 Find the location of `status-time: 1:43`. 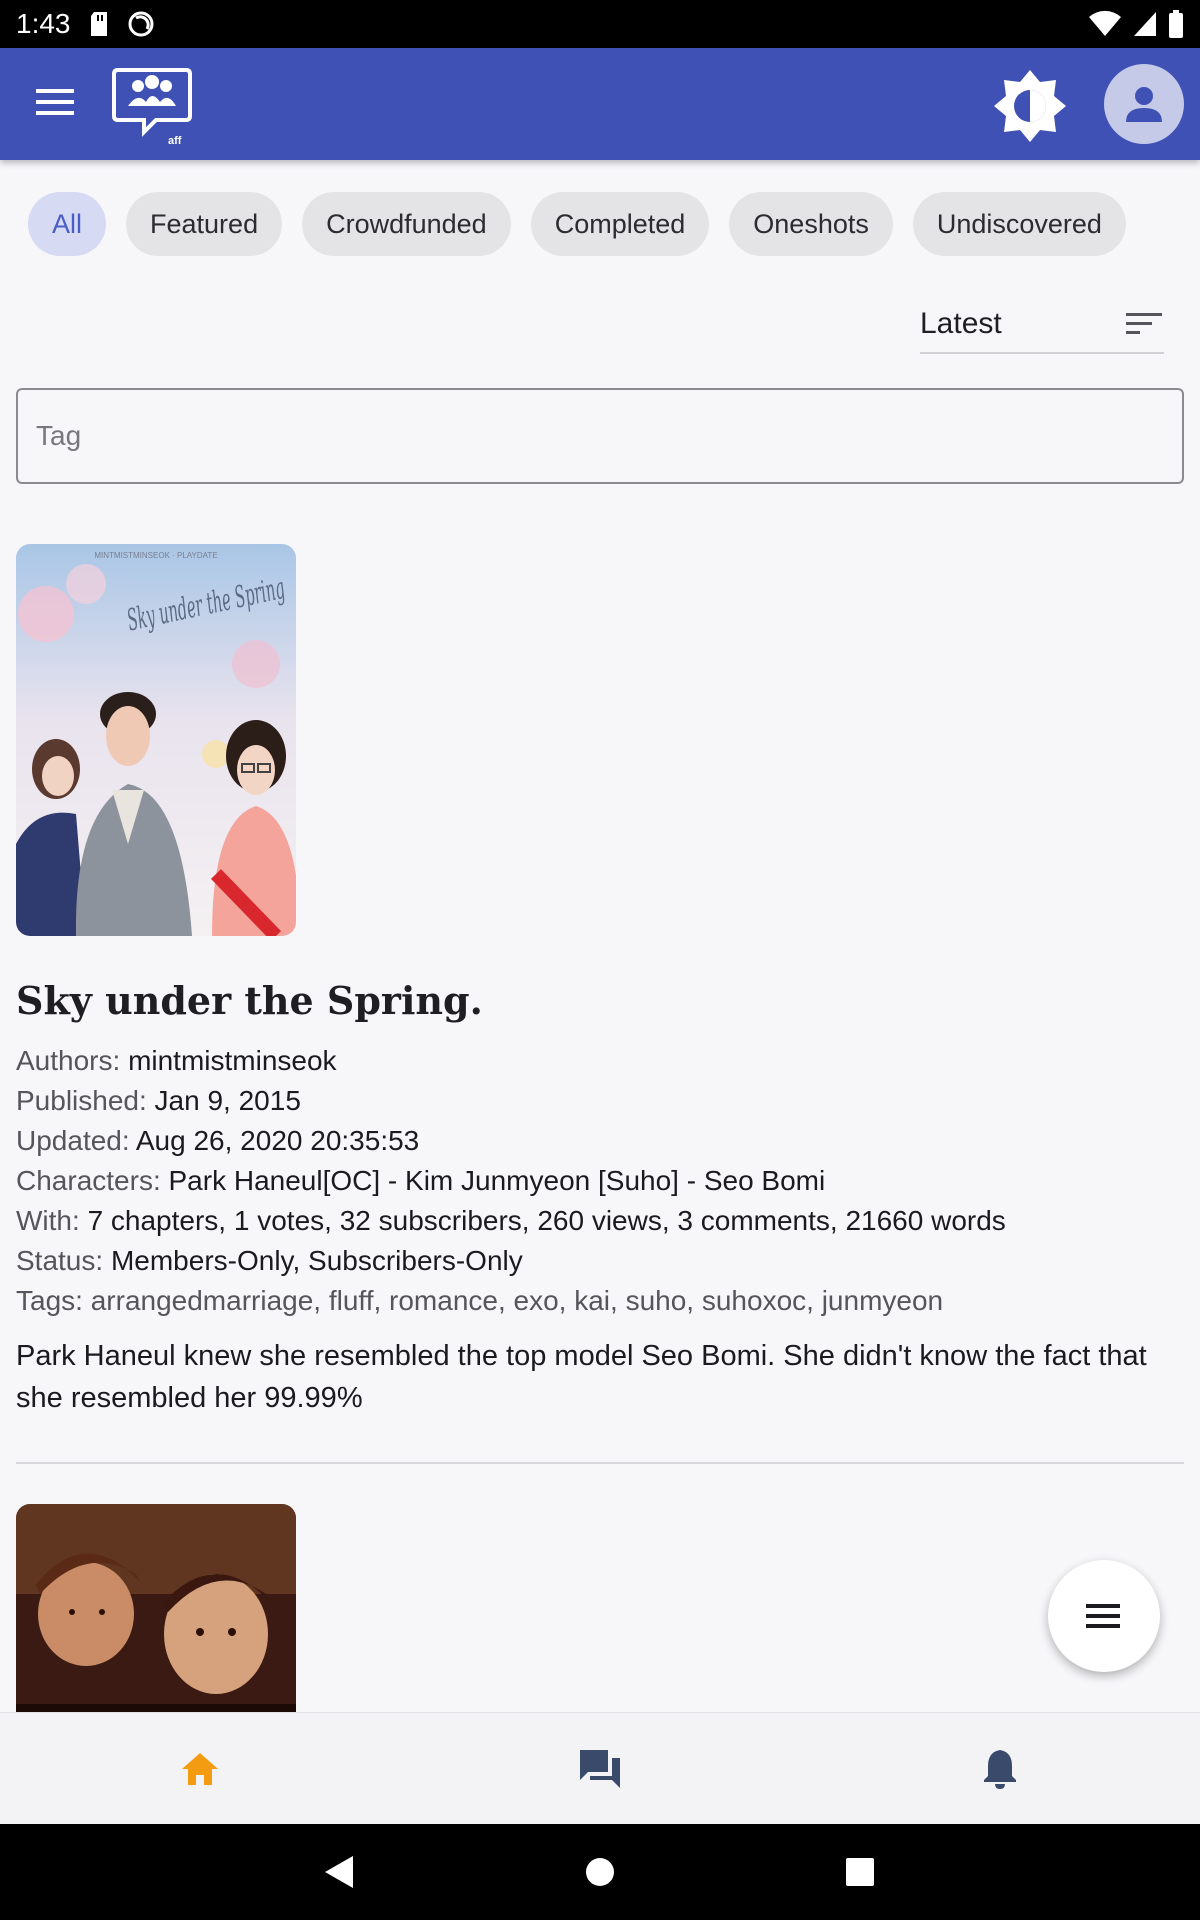

status-time: 1:43 is located at coordinates (43, 23).